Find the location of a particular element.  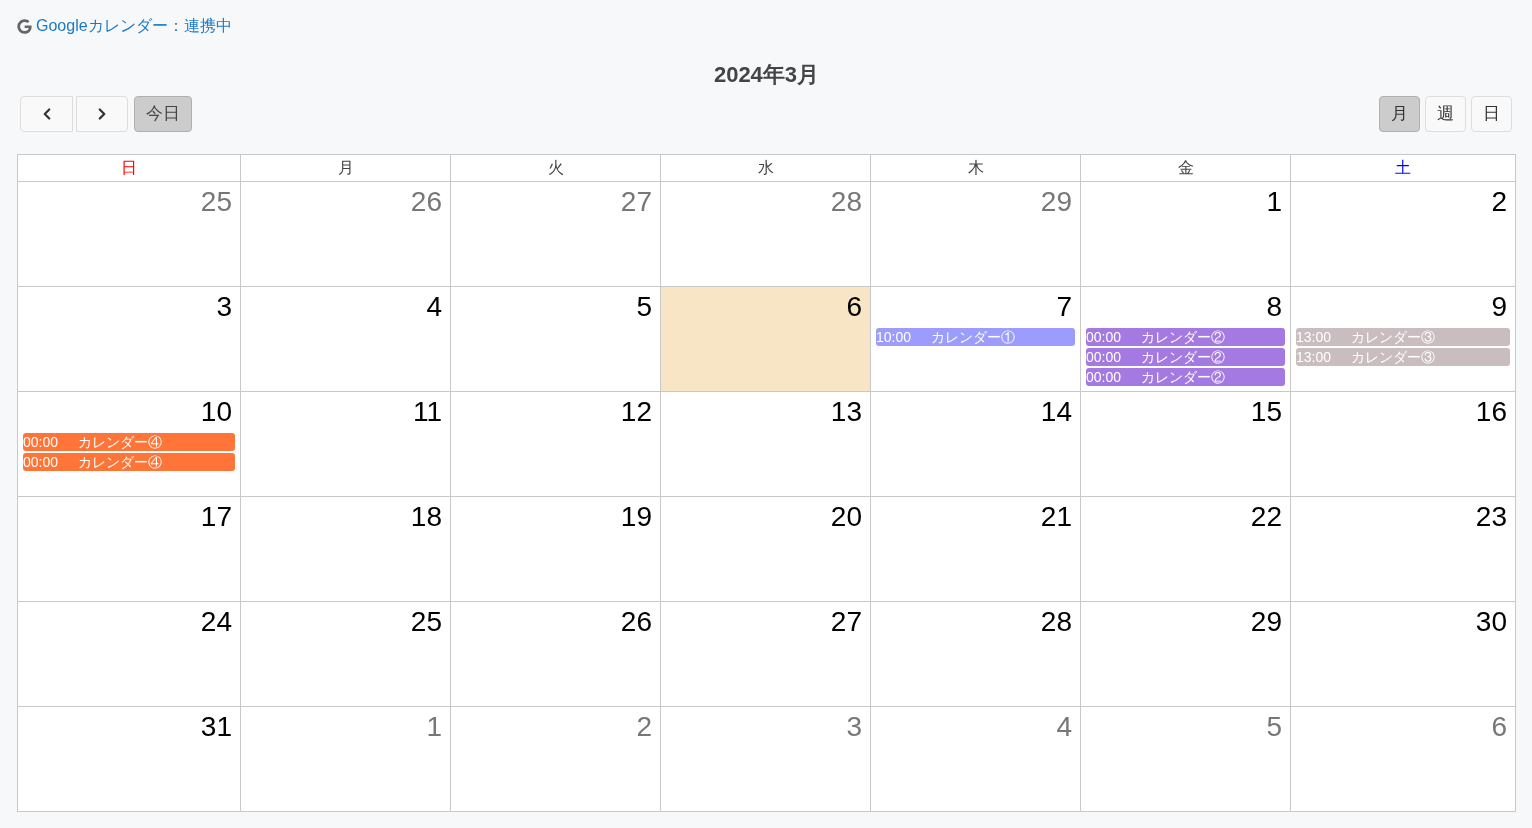

day-number: 3 is located at coordinates (854, 727).